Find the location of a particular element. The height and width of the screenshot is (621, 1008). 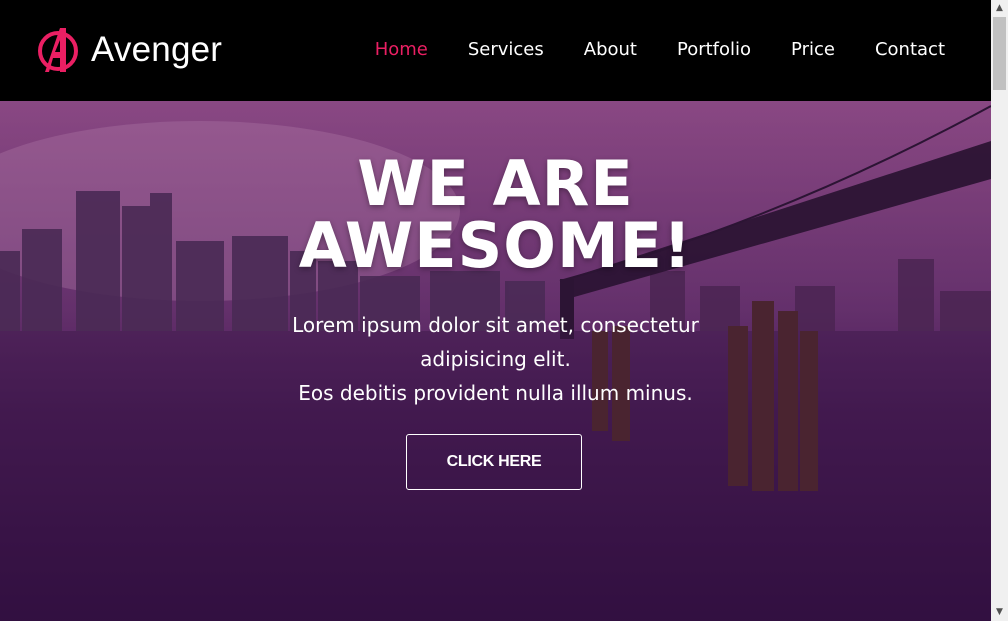

nav-contact: Contact is located at coordinates (910, 50).